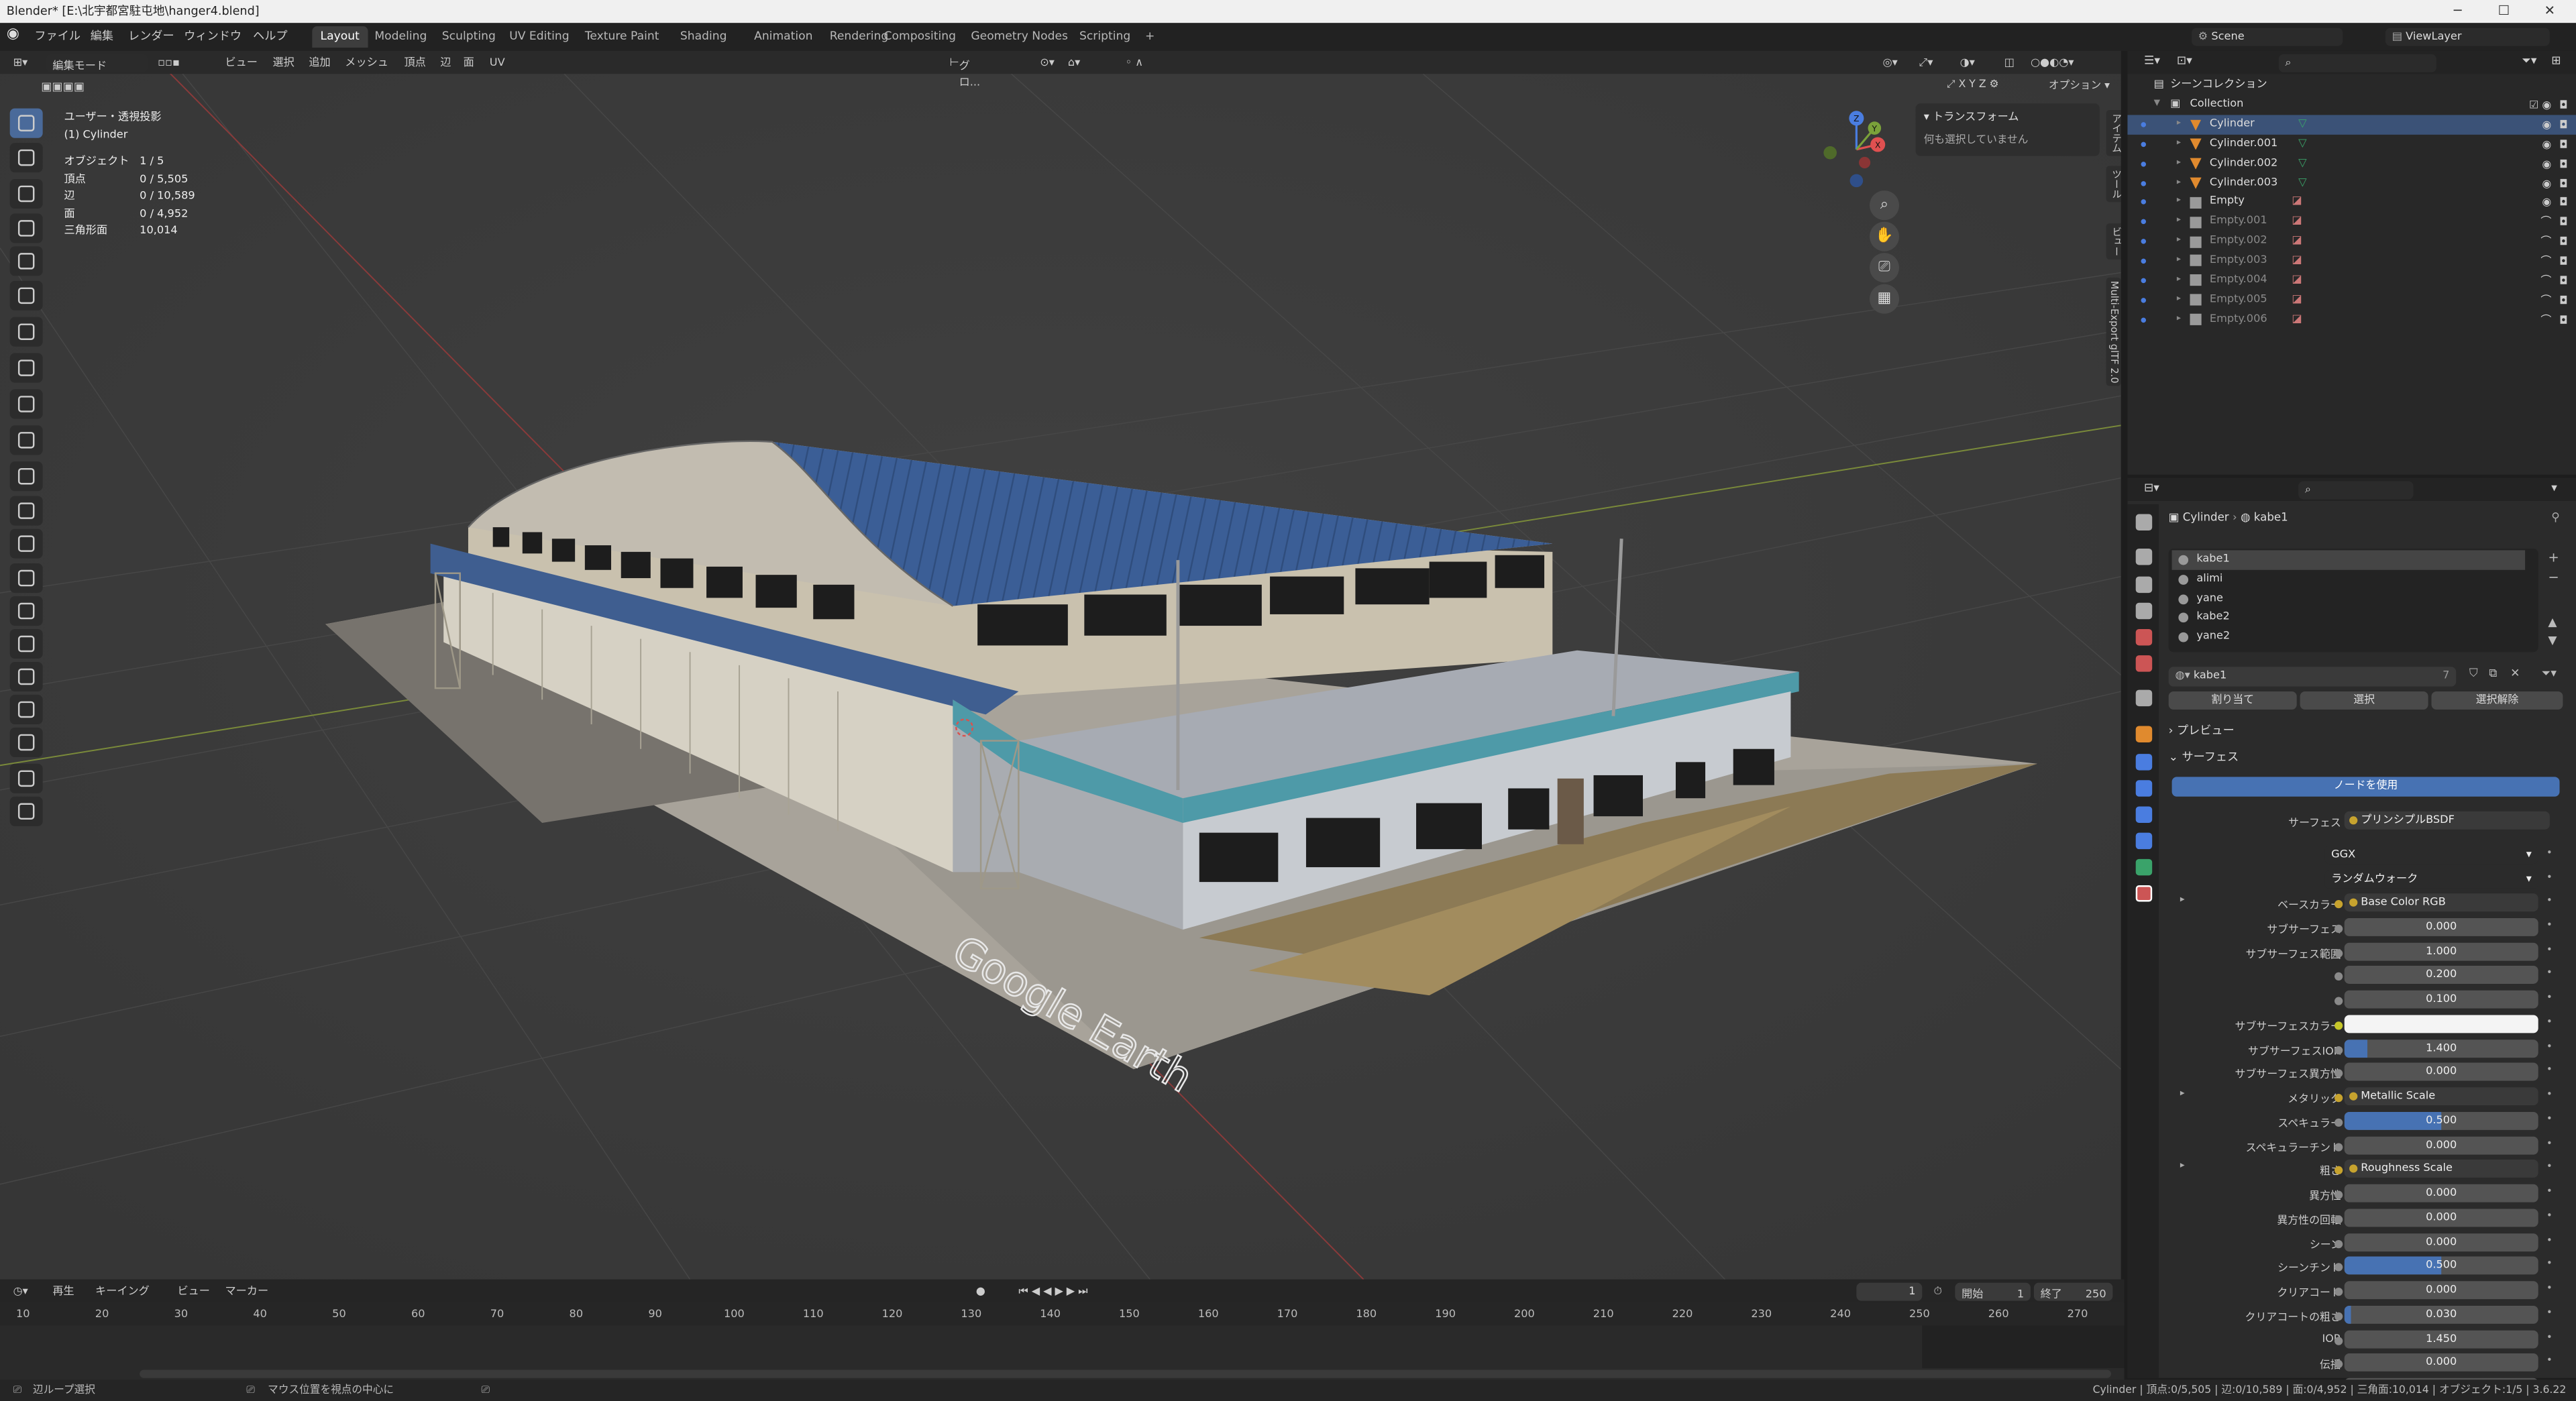  I want to click on number-slider: 0.500, so click(2441, 1266).